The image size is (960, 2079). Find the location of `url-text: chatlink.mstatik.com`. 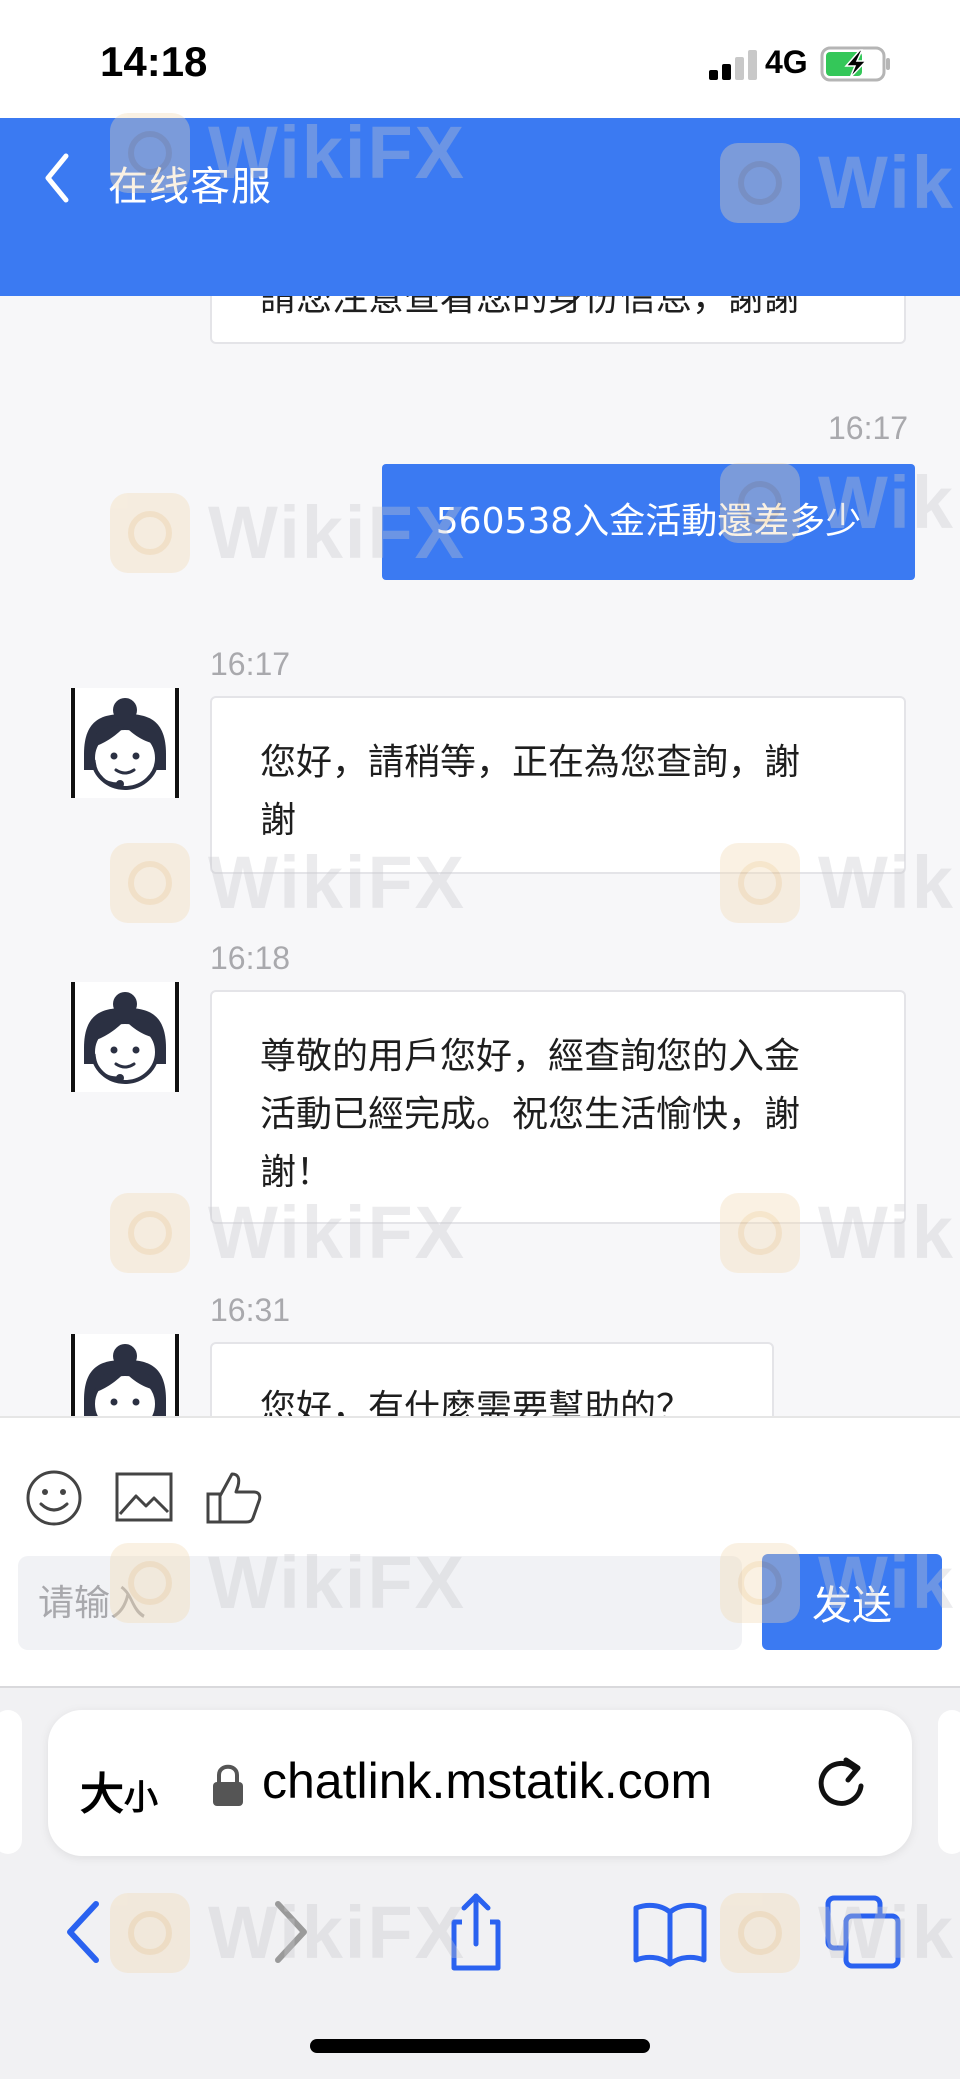

url-text: chatlink.mstatik.com is located at coordinates (527, 1783).